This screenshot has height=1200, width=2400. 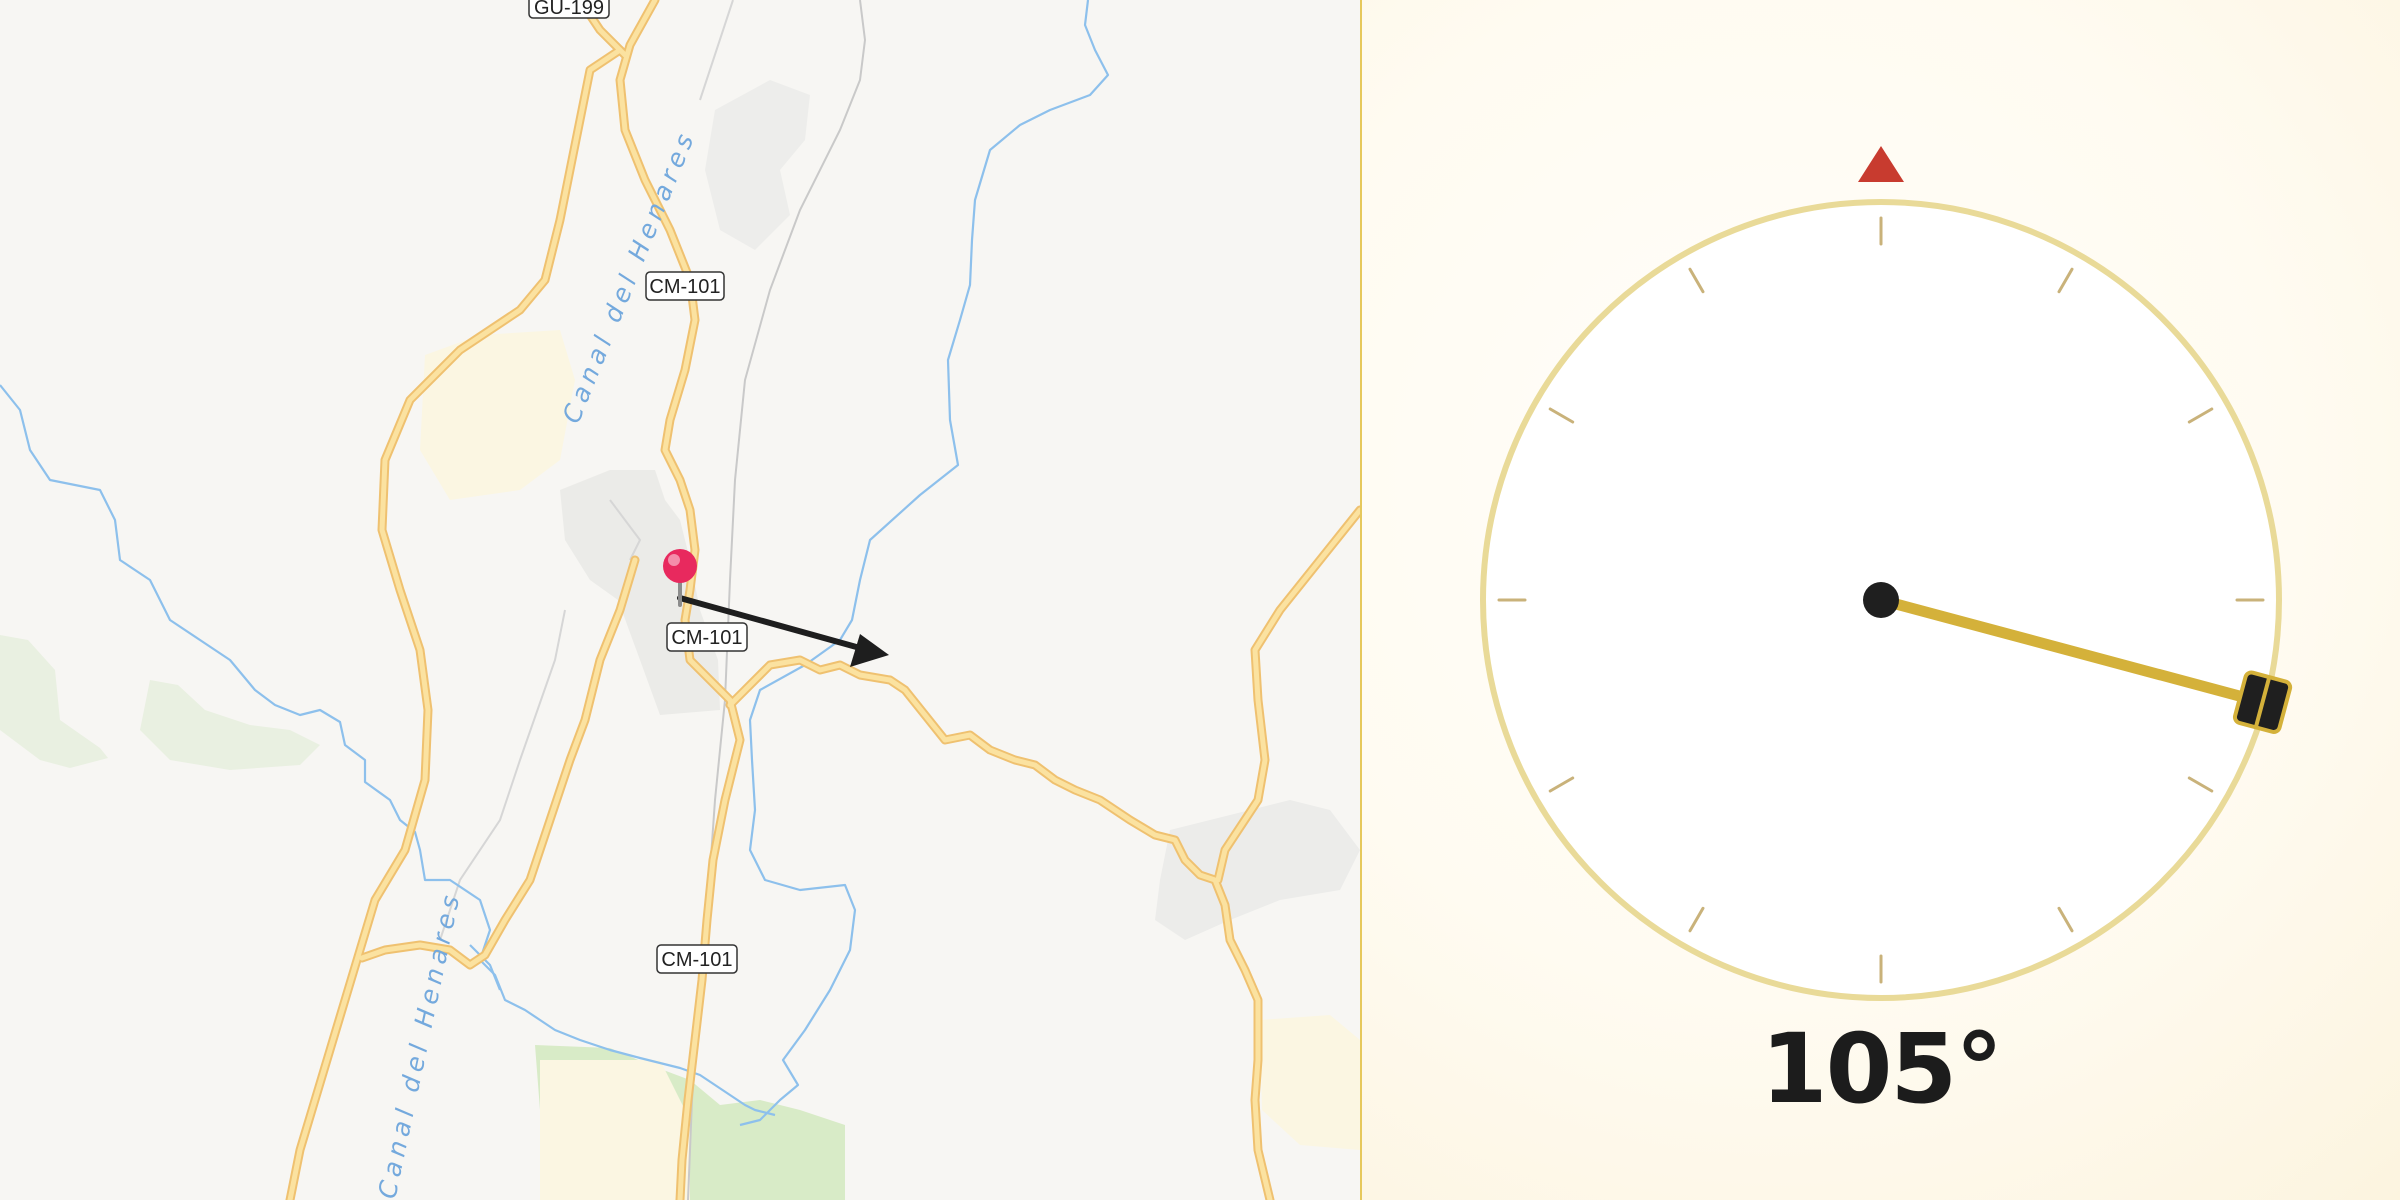 What do you see at coordinates (1881, 1069) in the screenshot?
I see `heading-readout: 105°` at bounding box center [1881, 1069].